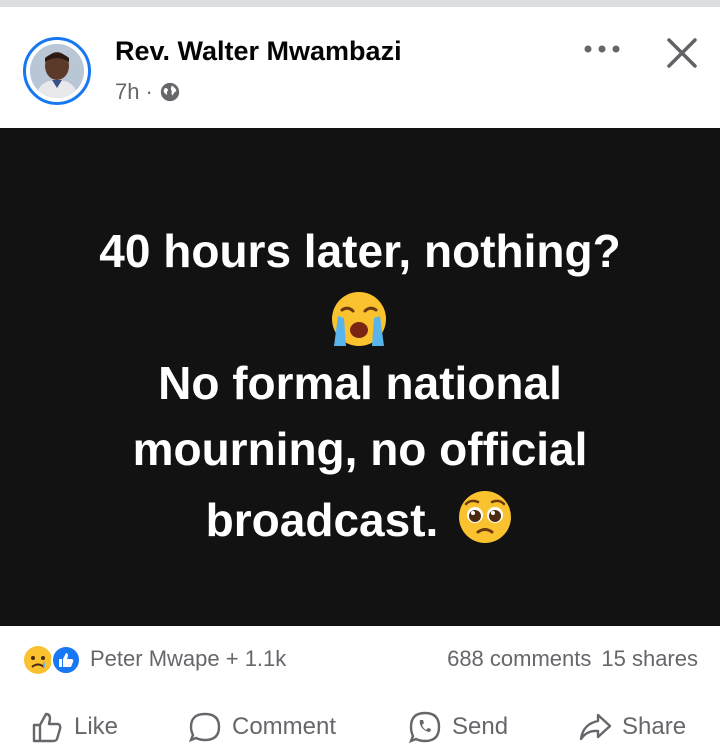  What do you see at coordinates (424, 727) in the screenshot?
I see `send-icon` at bounding box center [424, 727].